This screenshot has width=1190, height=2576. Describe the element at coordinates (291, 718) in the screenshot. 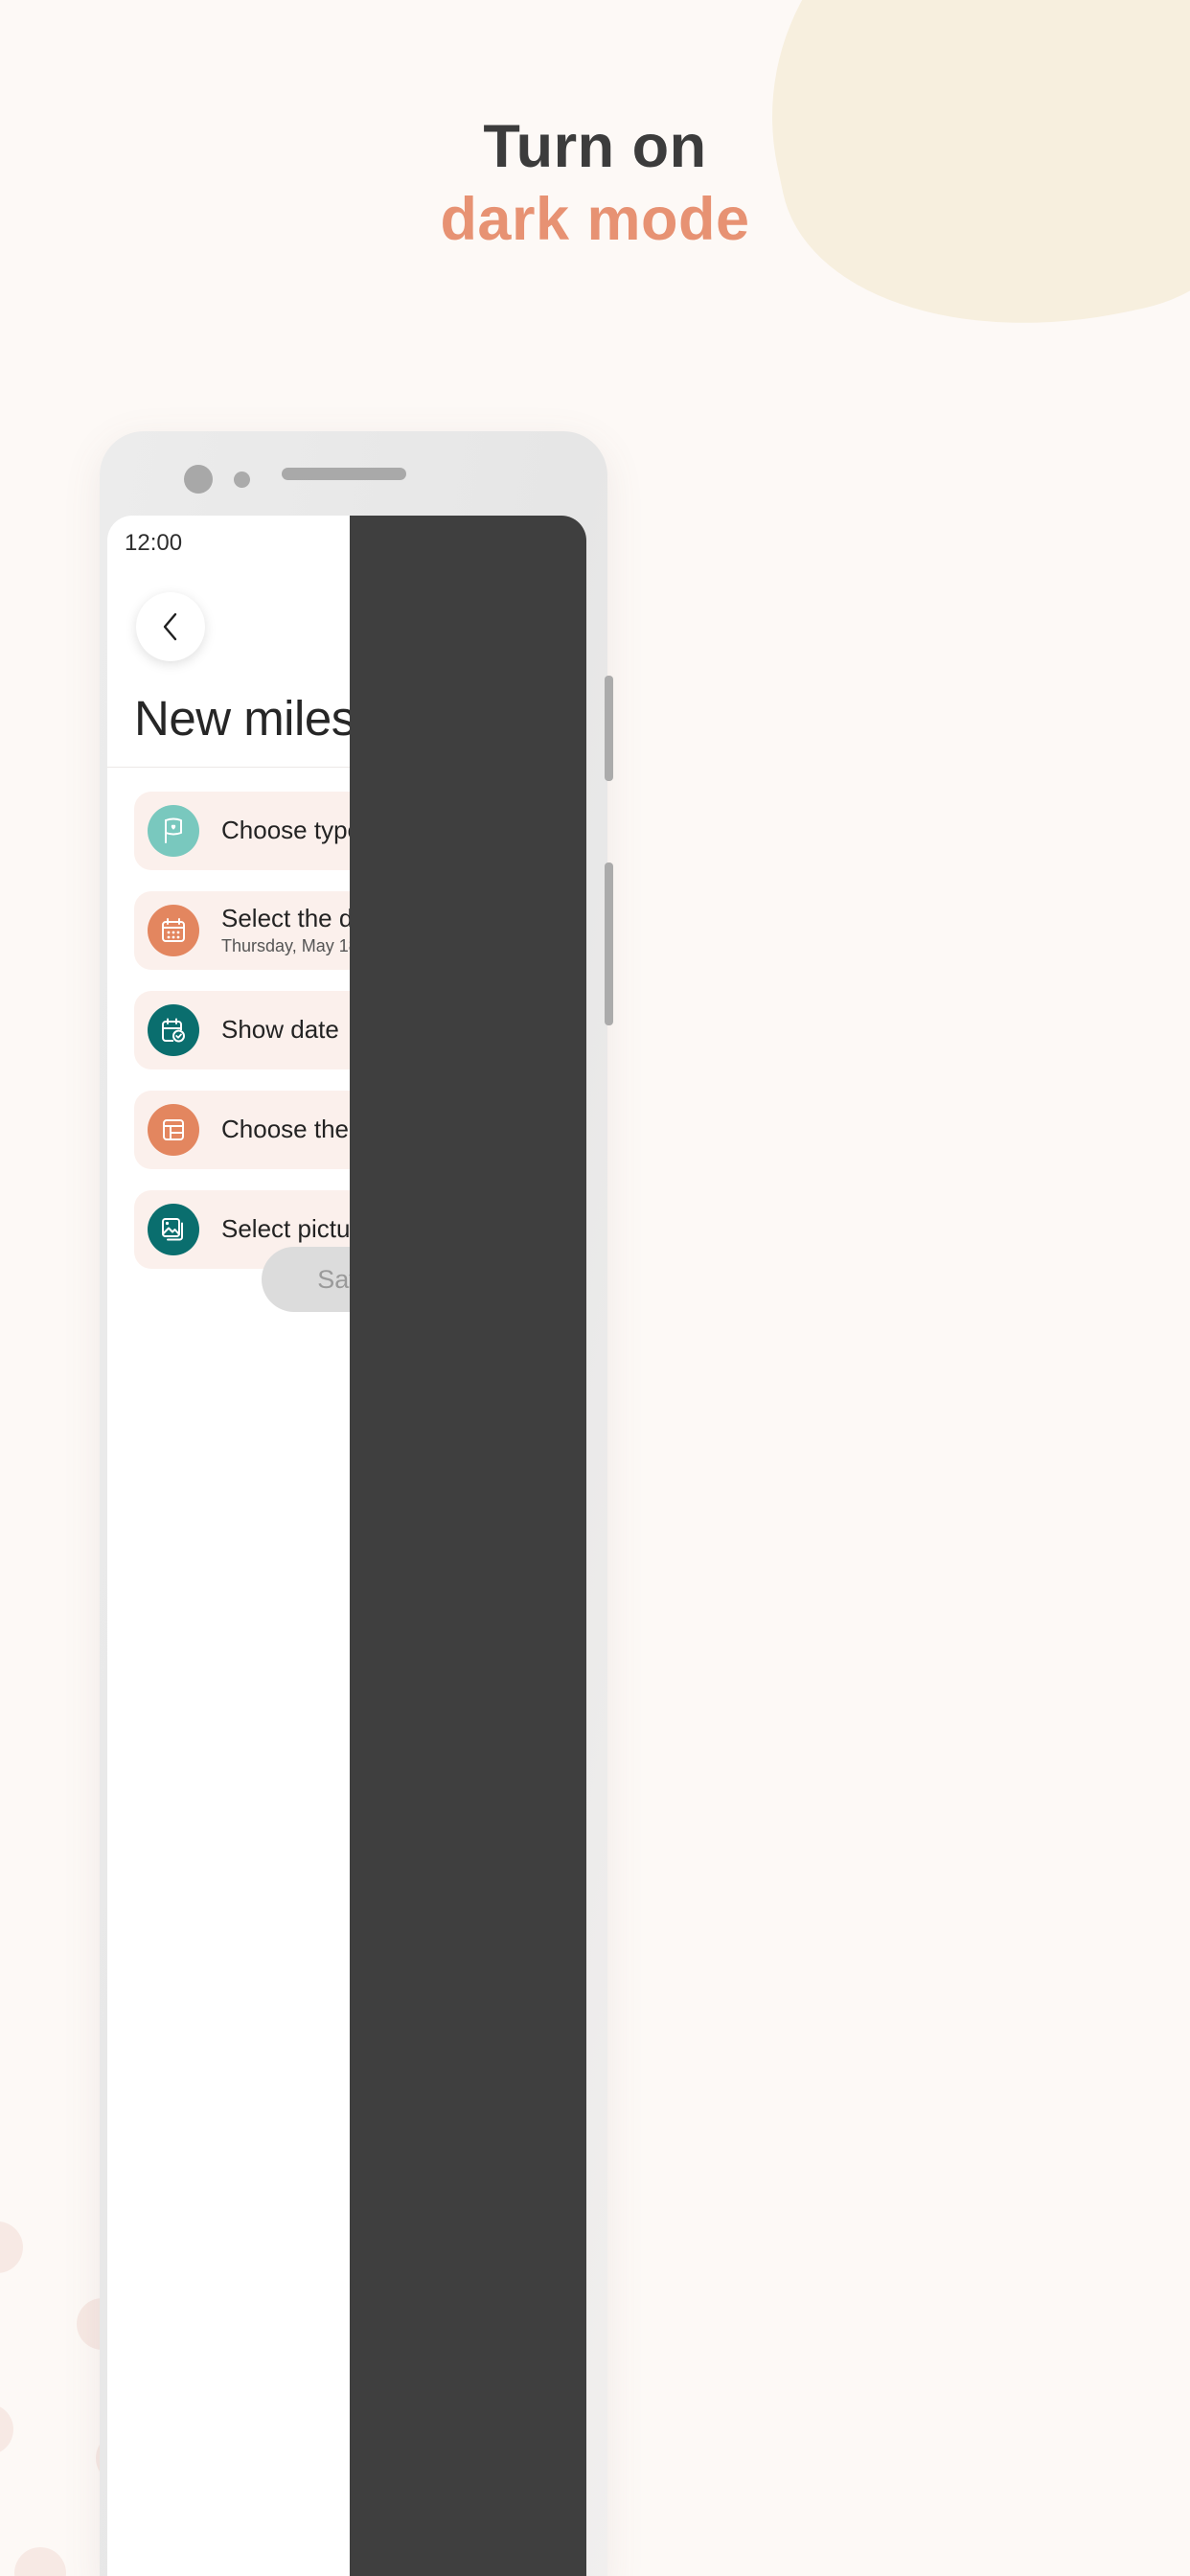

I see `page-title: New milestone` at that location.